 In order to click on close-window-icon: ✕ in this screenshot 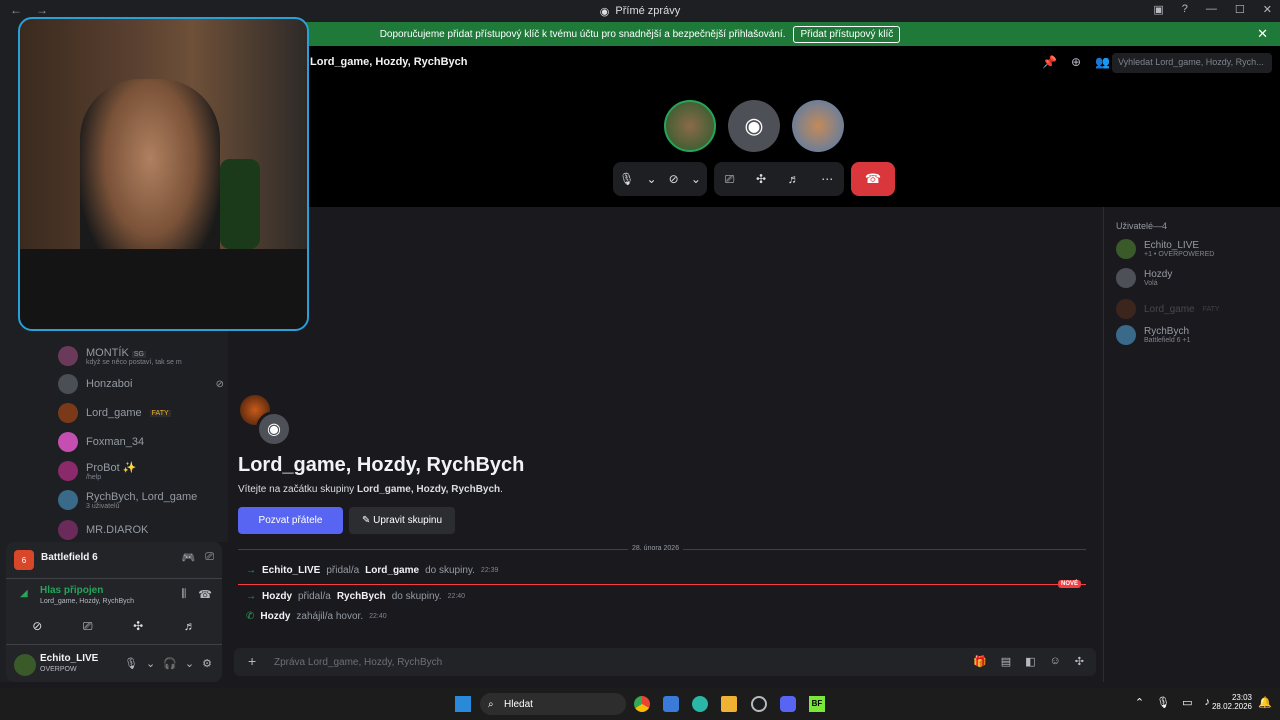, I will do `click(1267, 9)`.